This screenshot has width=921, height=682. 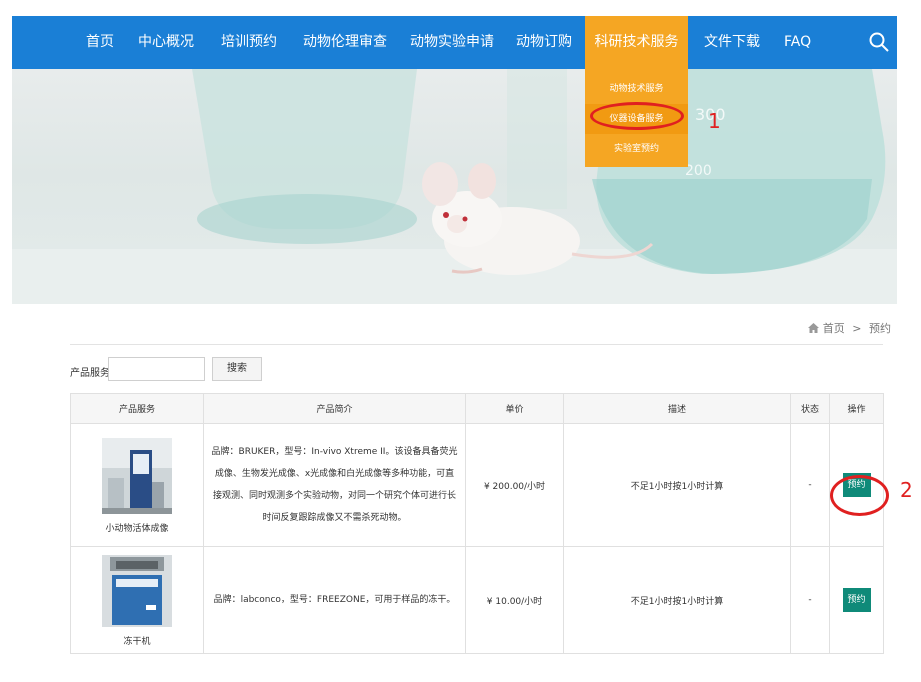 I want to click on action-cell: 预约, so click(x=856, y=600).